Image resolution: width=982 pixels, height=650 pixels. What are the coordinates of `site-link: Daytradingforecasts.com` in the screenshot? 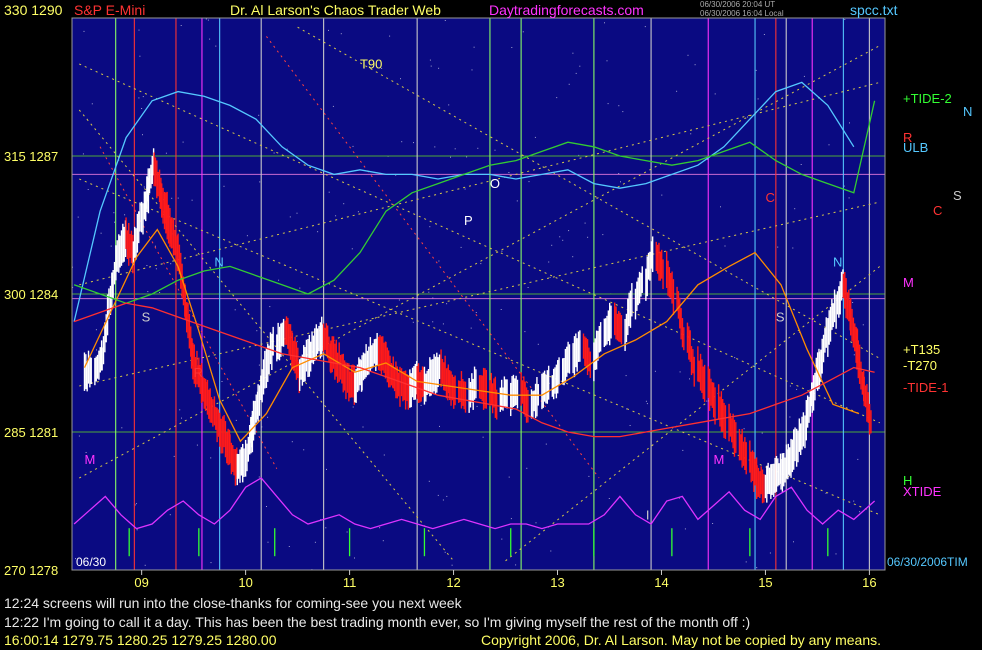 It's located at (566, 10).